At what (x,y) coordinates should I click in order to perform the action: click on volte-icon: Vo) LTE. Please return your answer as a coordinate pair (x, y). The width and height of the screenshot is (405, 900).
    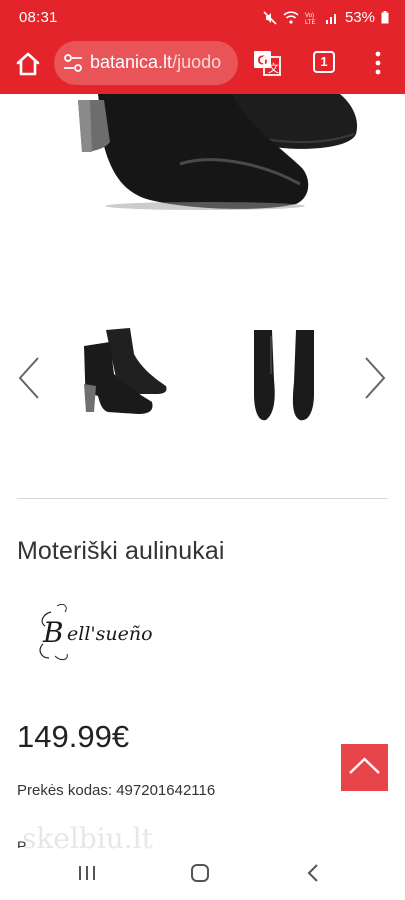
    Looking at the image, I should click on (310, 19).